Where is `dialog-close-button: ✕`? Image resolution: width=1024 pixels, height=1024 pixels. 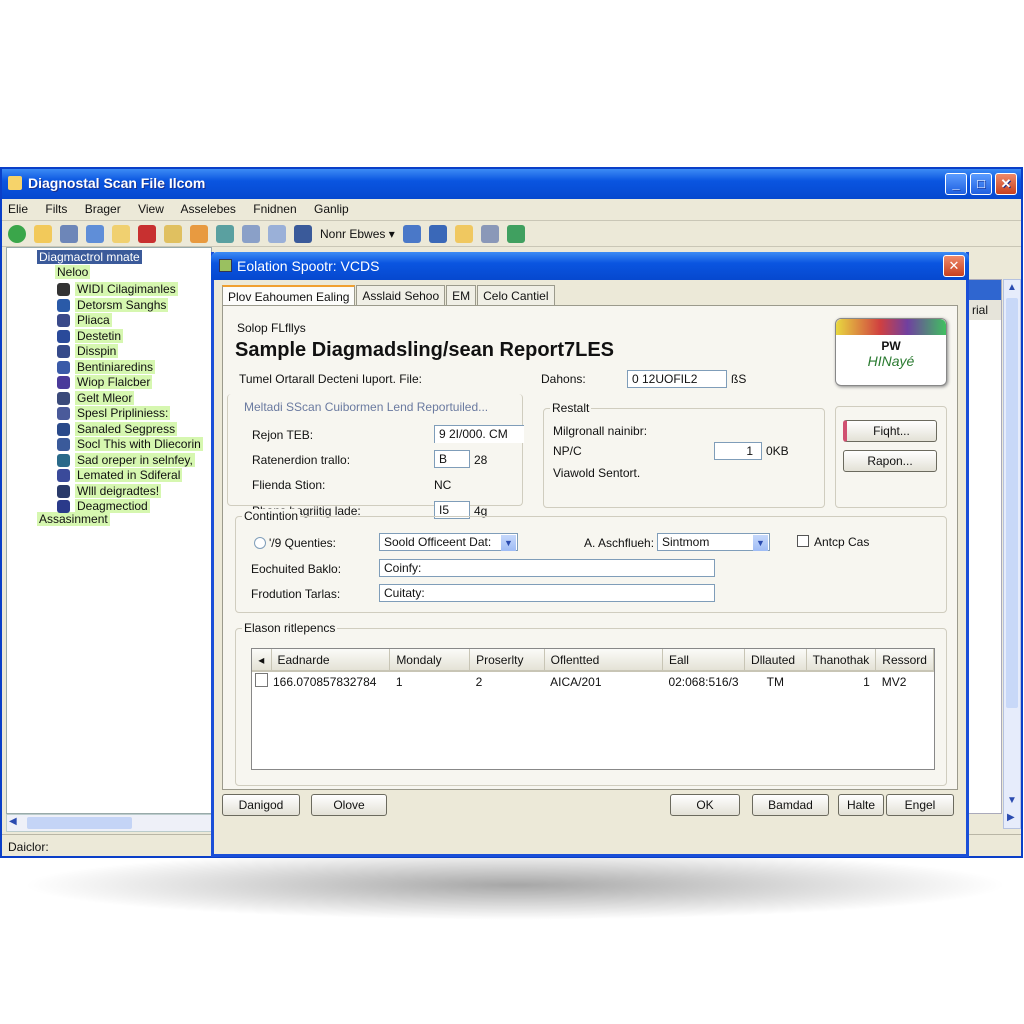 dialog-close-button: ✕ is located at coordinates (954, 266).